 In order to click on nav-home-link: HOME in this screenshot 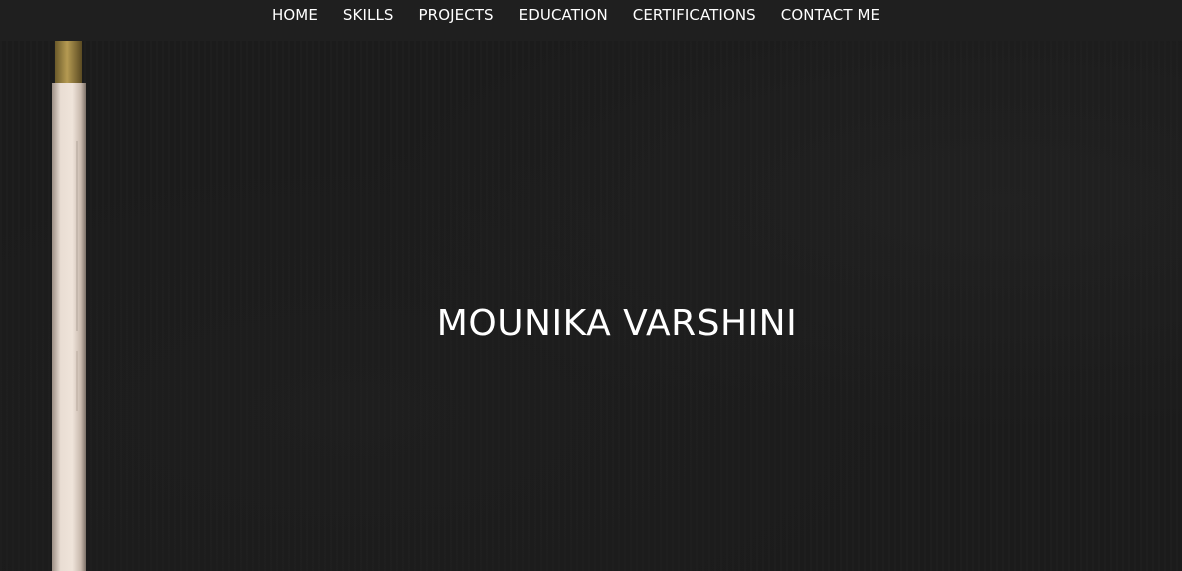, I will do `click(295, 15)`.